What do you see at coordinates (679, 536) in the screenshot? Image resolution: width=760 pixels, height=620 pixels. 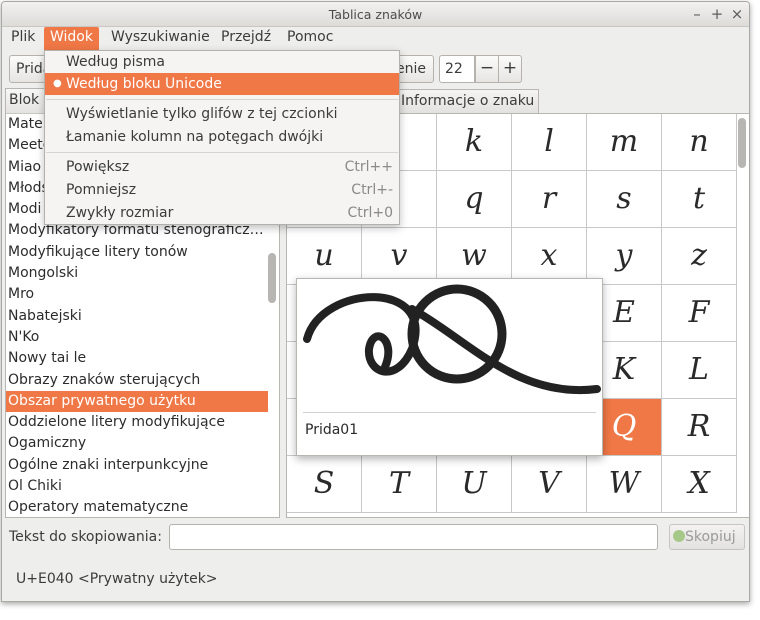 I see `copy-icon` at bounding box center [679, 536].